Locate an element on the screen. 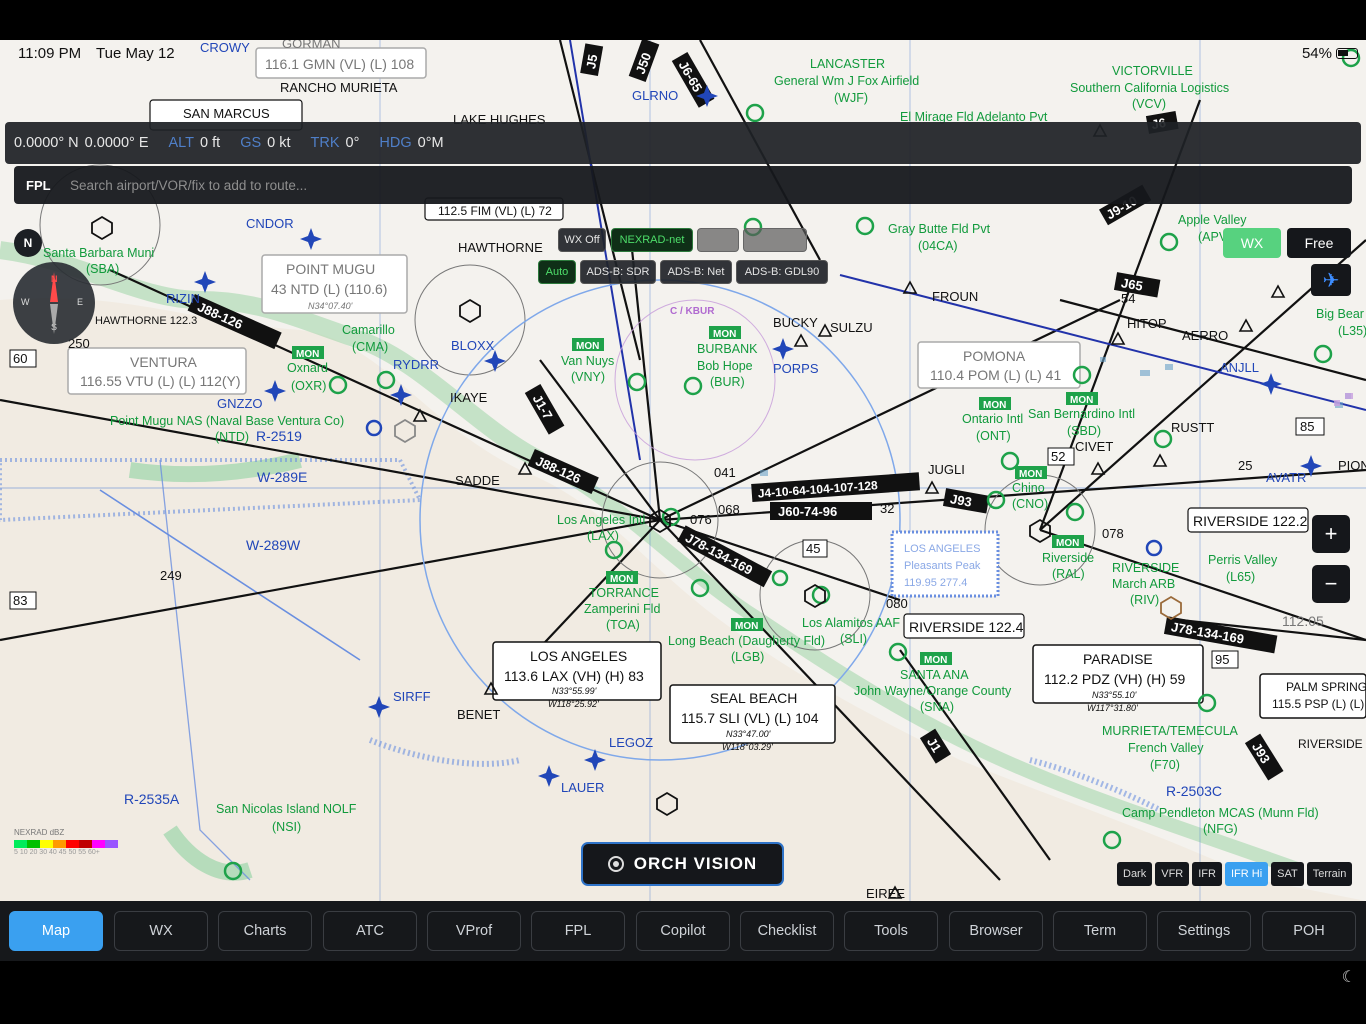 This screenshot has height=1024, width=1366. trk-label: TRK is located at coordinates (325, 143).